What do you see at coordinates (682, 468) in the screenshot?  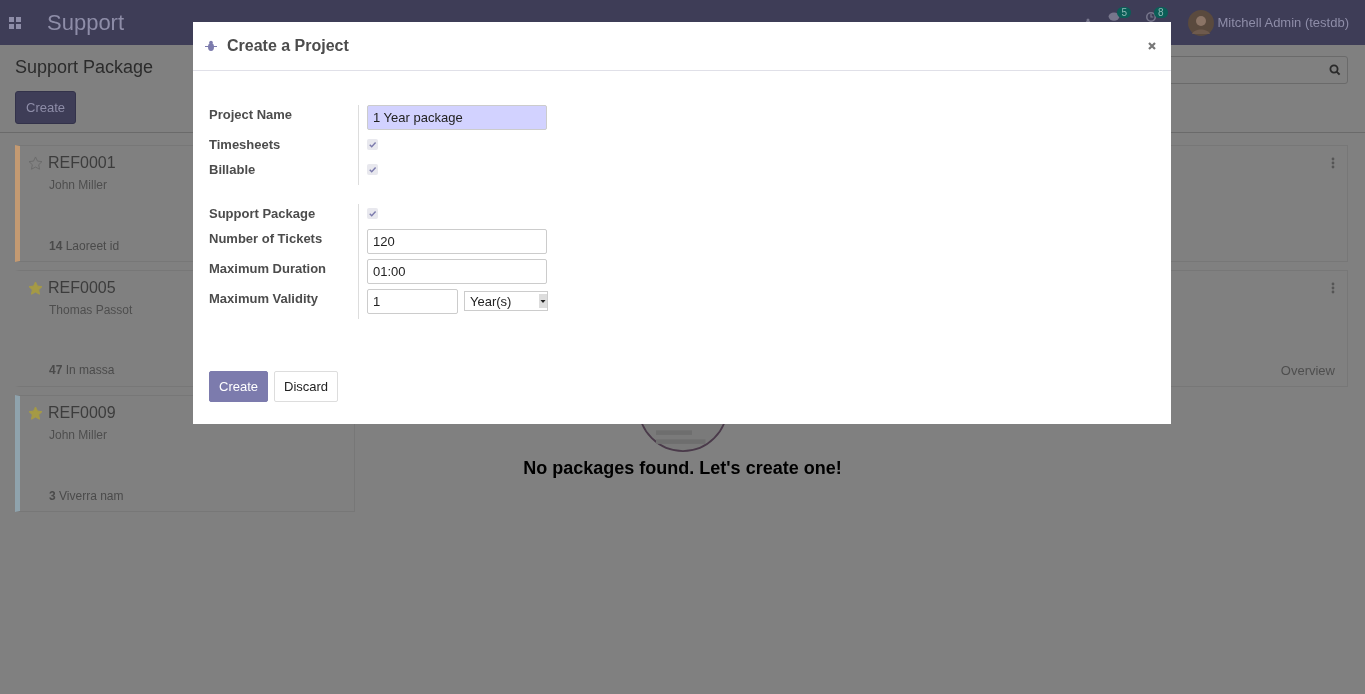 I see `empty-state-message: No packages found. Let's create one!` at bounding box center [682, 468].